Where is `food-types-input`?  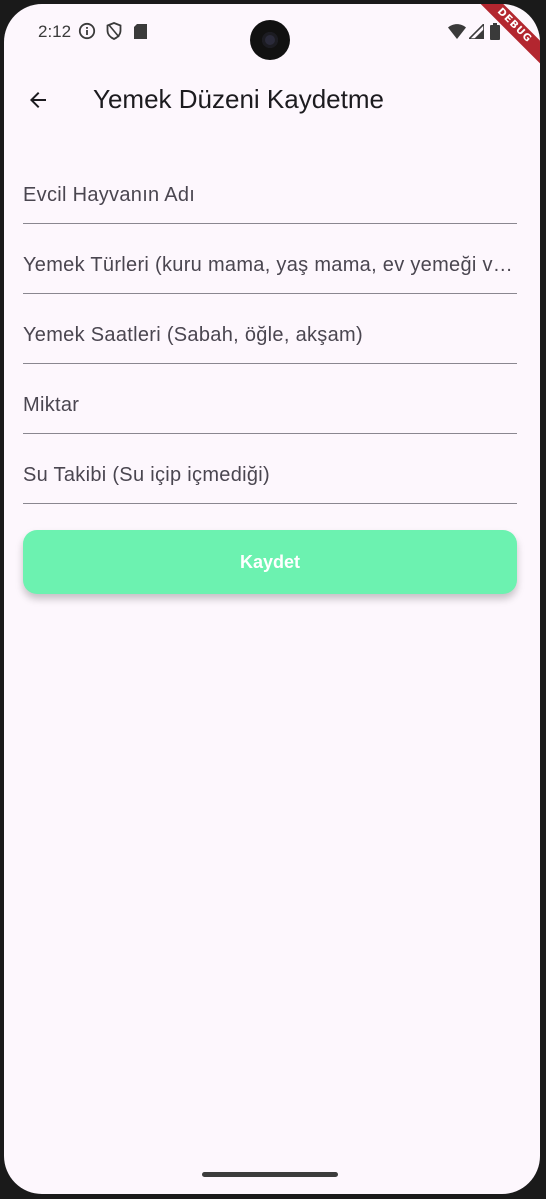 food-types-input is located at coordinates (270, 265).